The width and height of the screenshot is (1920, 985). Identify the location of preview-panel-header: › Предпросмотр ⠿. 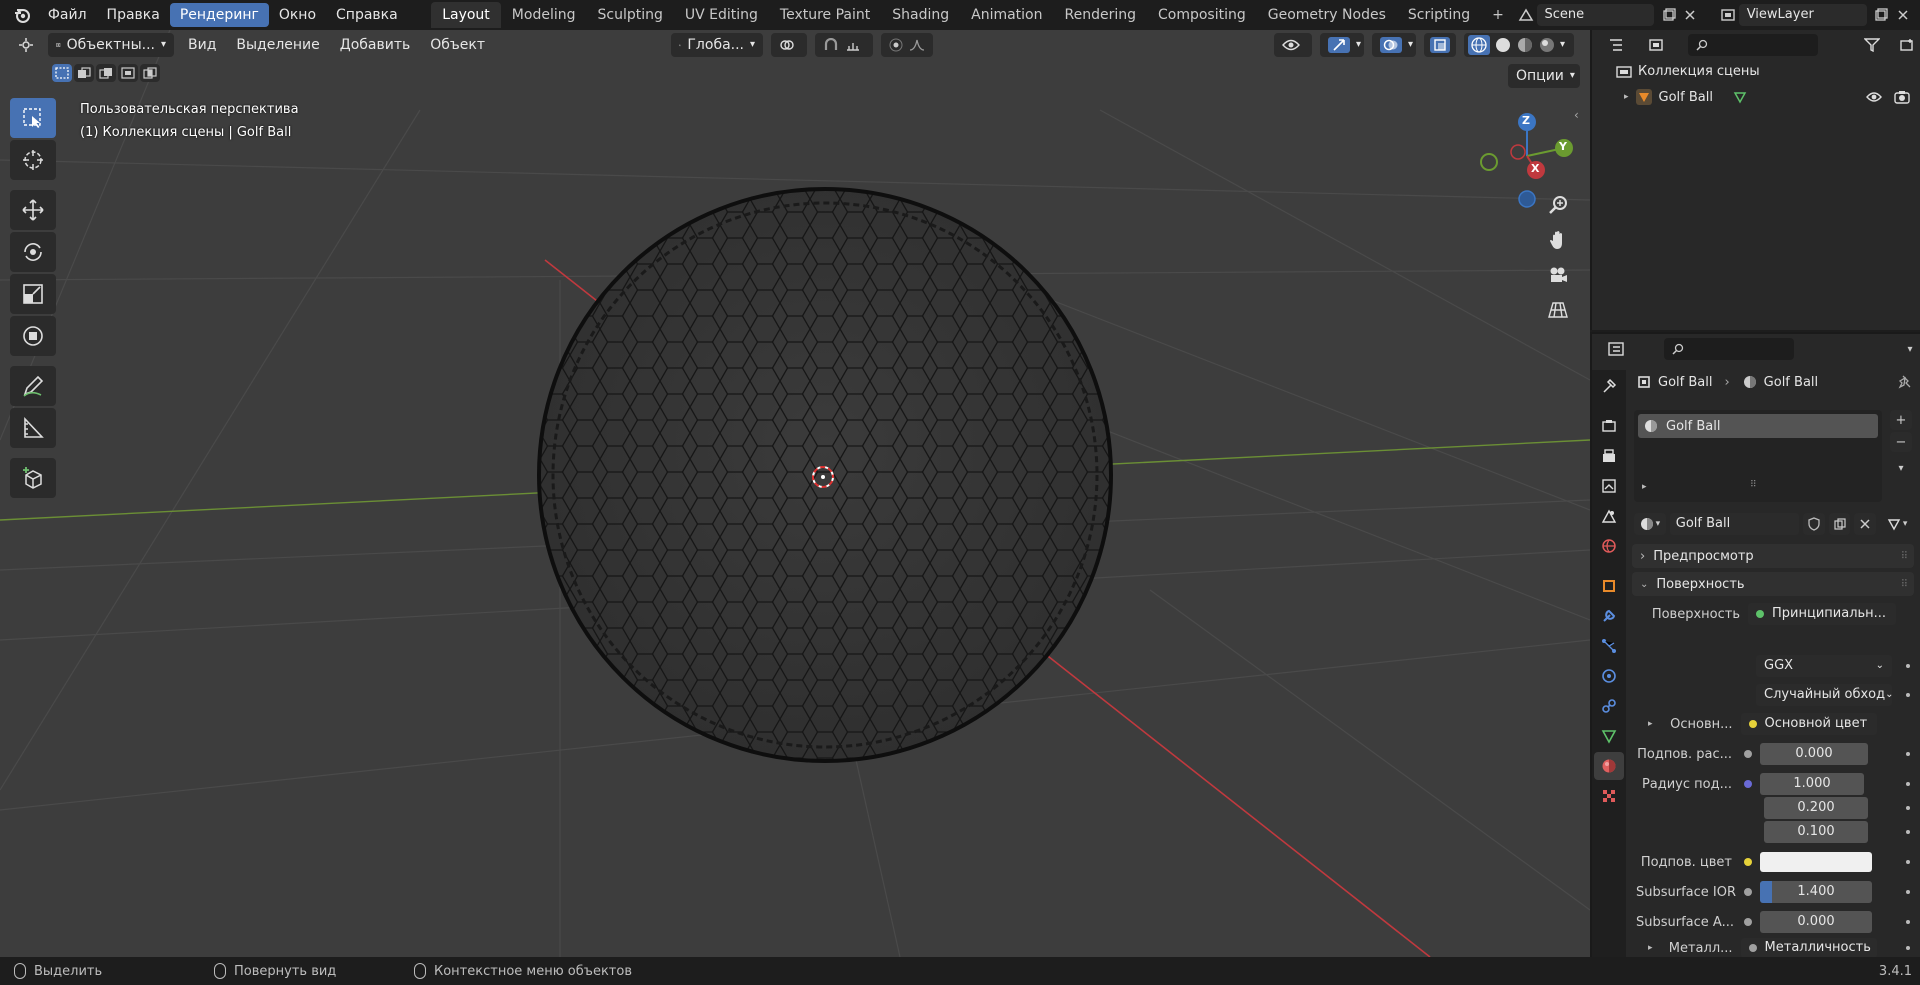
(1773, 556).